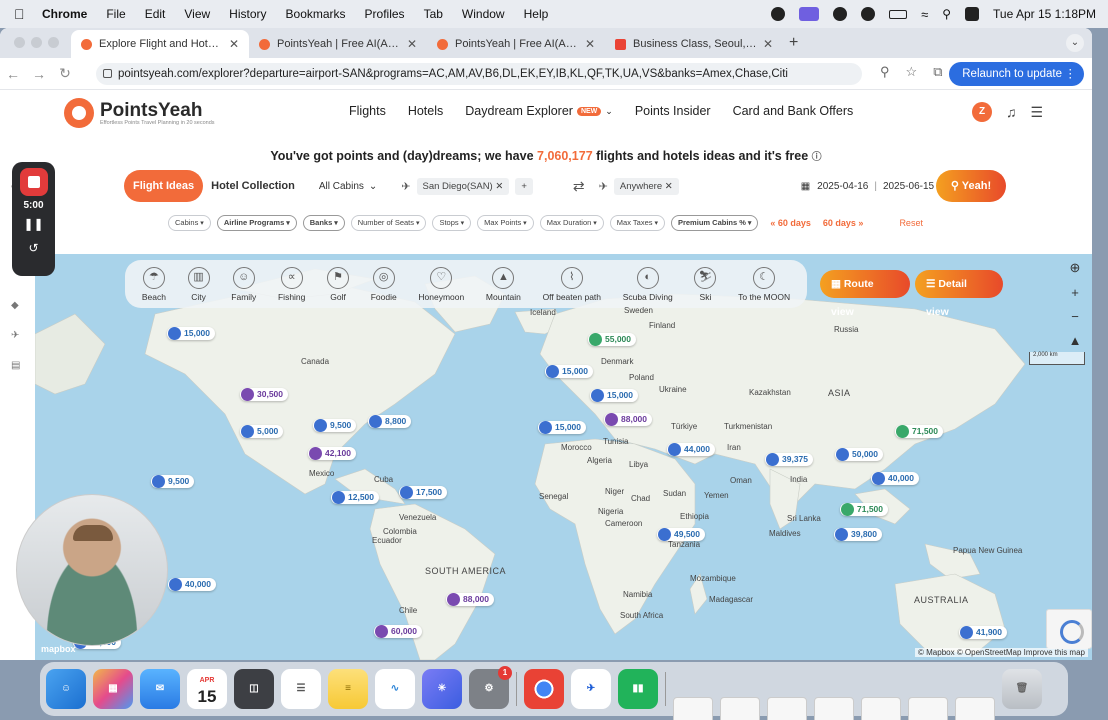 This screenshot has width=1108, height=720. What do you see at coordinates (858, 534) in the screenshot?
I see `price-pin: 39,800` at bounding box center [858, 534].